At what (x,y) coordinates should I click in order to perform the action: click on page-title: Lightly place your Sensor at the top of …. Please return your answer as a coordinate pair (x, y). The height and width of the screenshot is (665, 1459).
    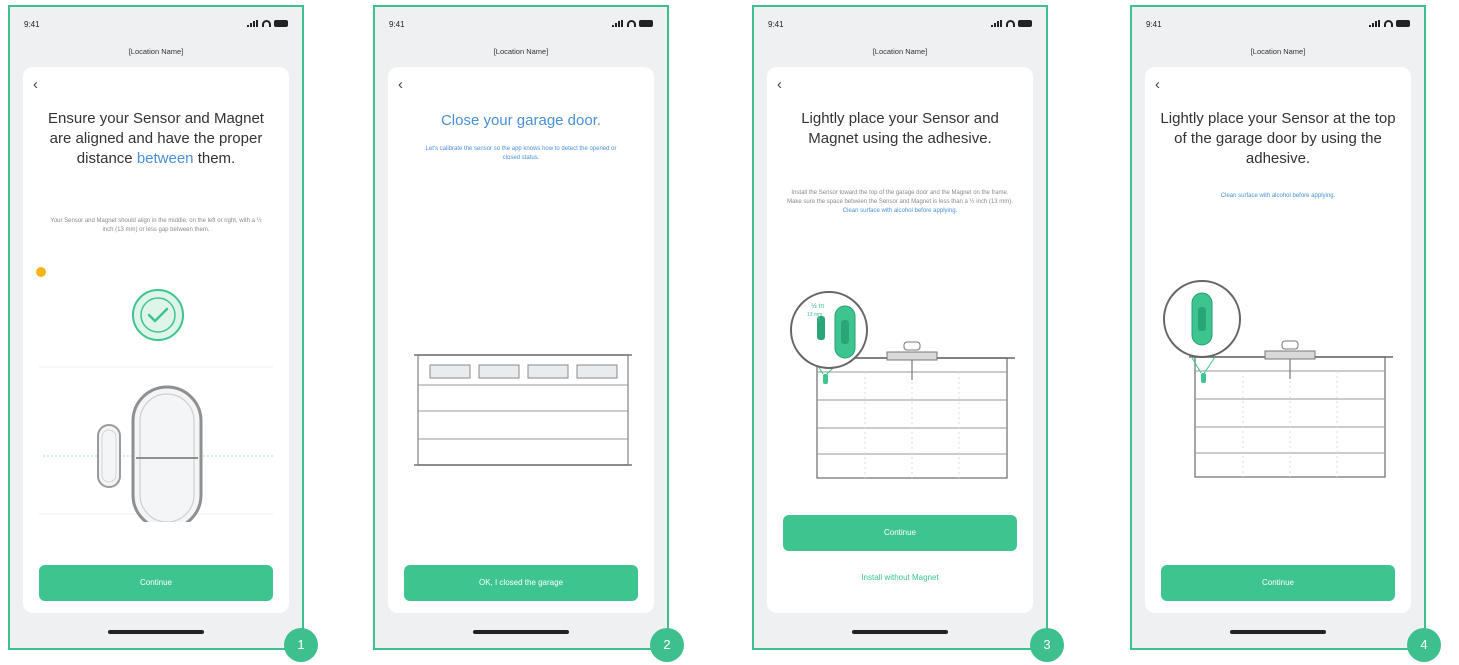
    Looking at the image, I should click on (1278, 138).